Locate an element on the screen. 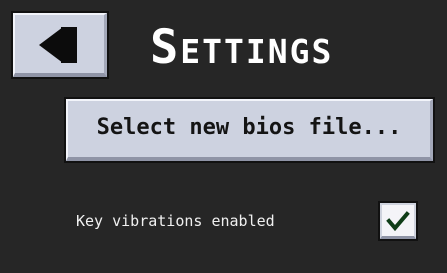  page-title: Settings is located at coordinates (242, 47).